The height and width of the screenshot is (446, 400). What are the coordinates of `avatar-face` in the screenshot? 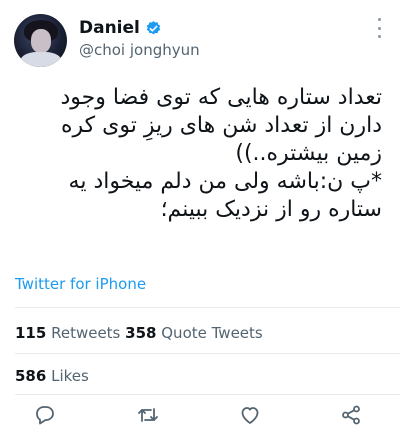 It's located at (41, 41).